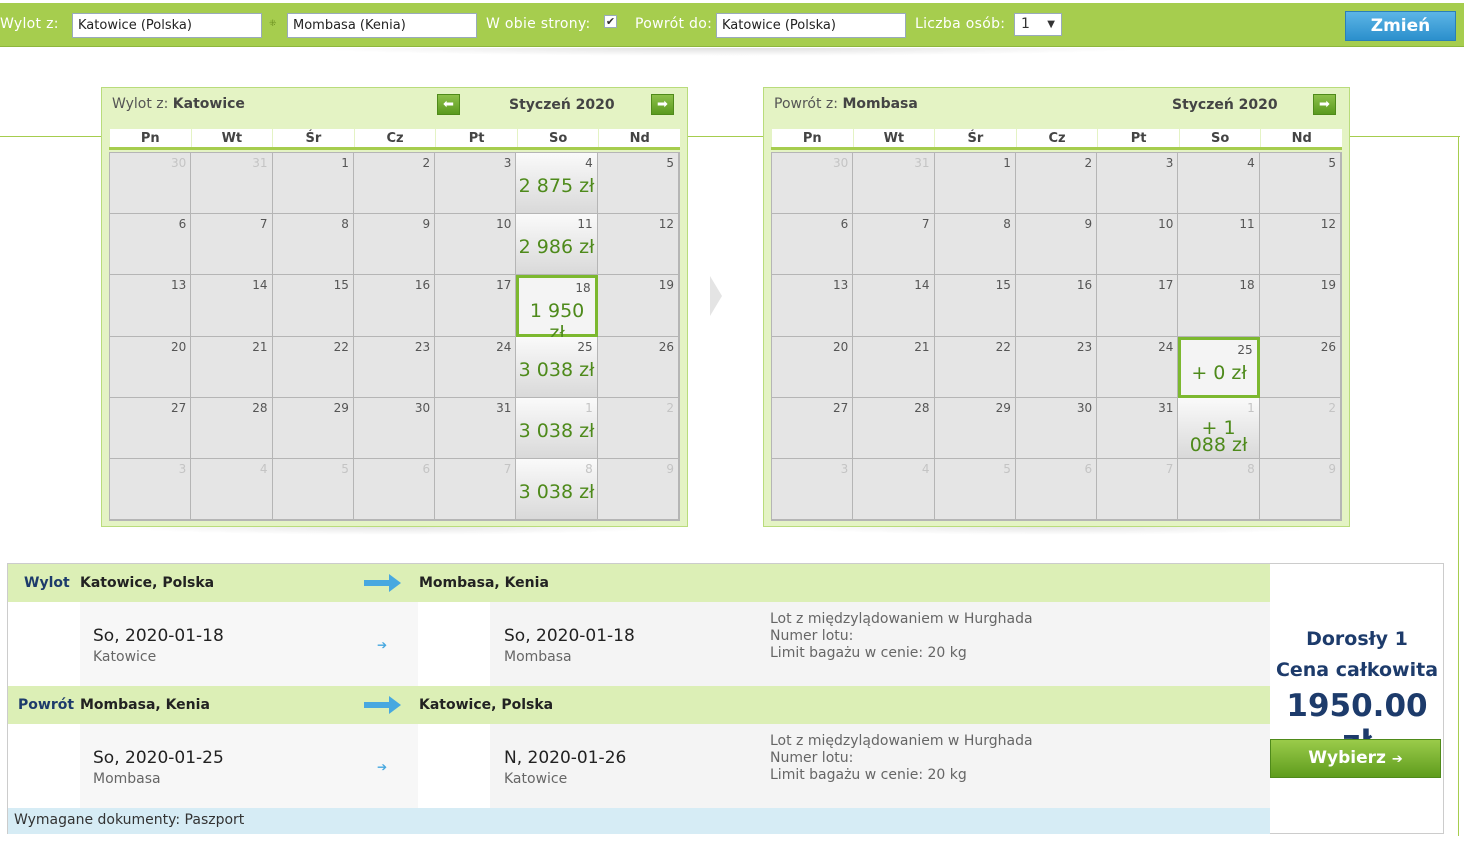 This screenshot has width=1469, height=848. I want to click on weekday-label: Śr, so click(975, 138).